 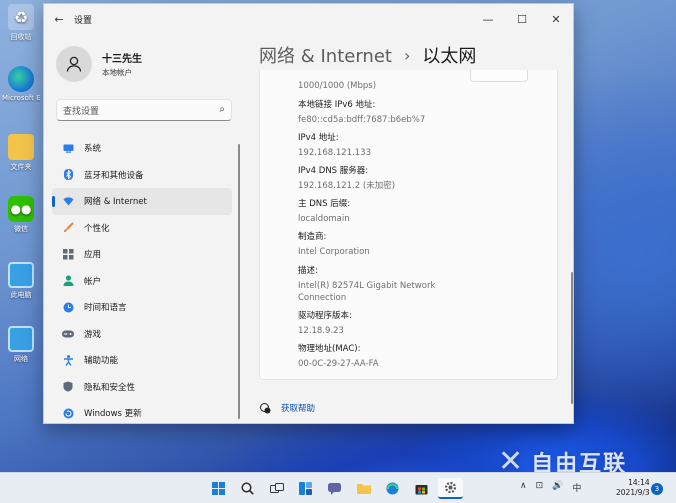 What do you see at coordinates (318, 138) in the screenshot?
I see `property-label: IPv4 地址:` at bounding box center [318, 138].